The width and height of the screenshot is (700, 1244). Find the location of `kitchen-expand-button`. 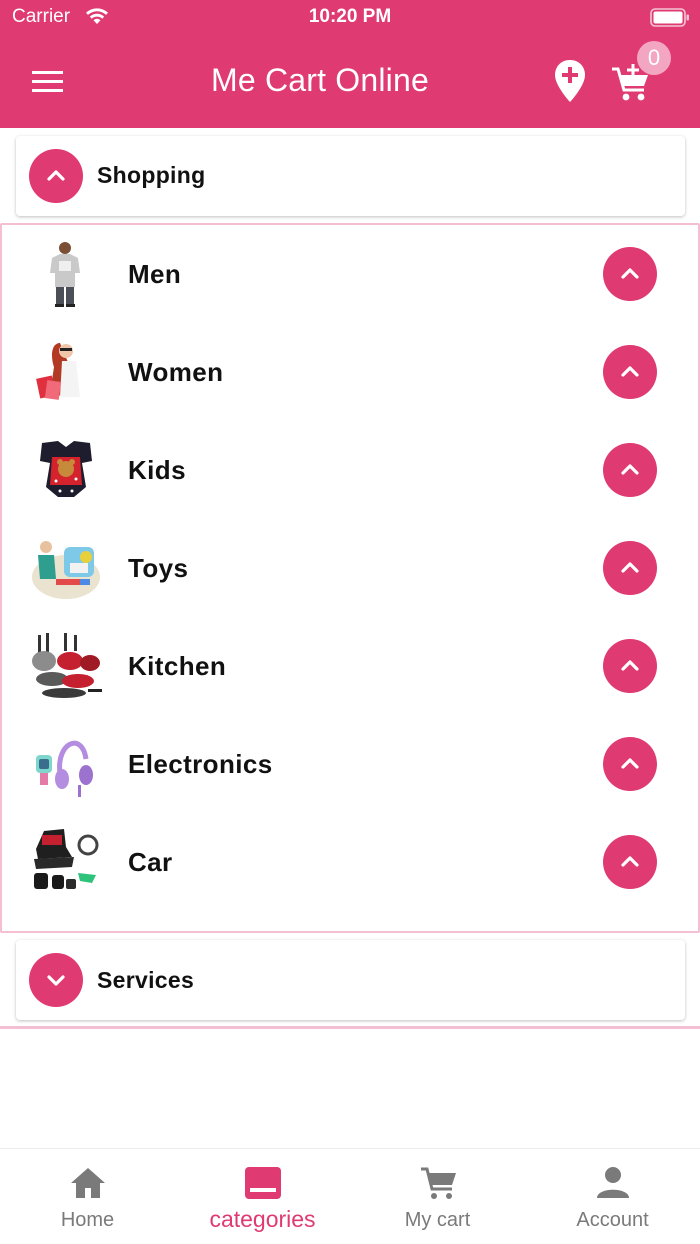

kitchen-expand-button is located at coordinates (630, 666).